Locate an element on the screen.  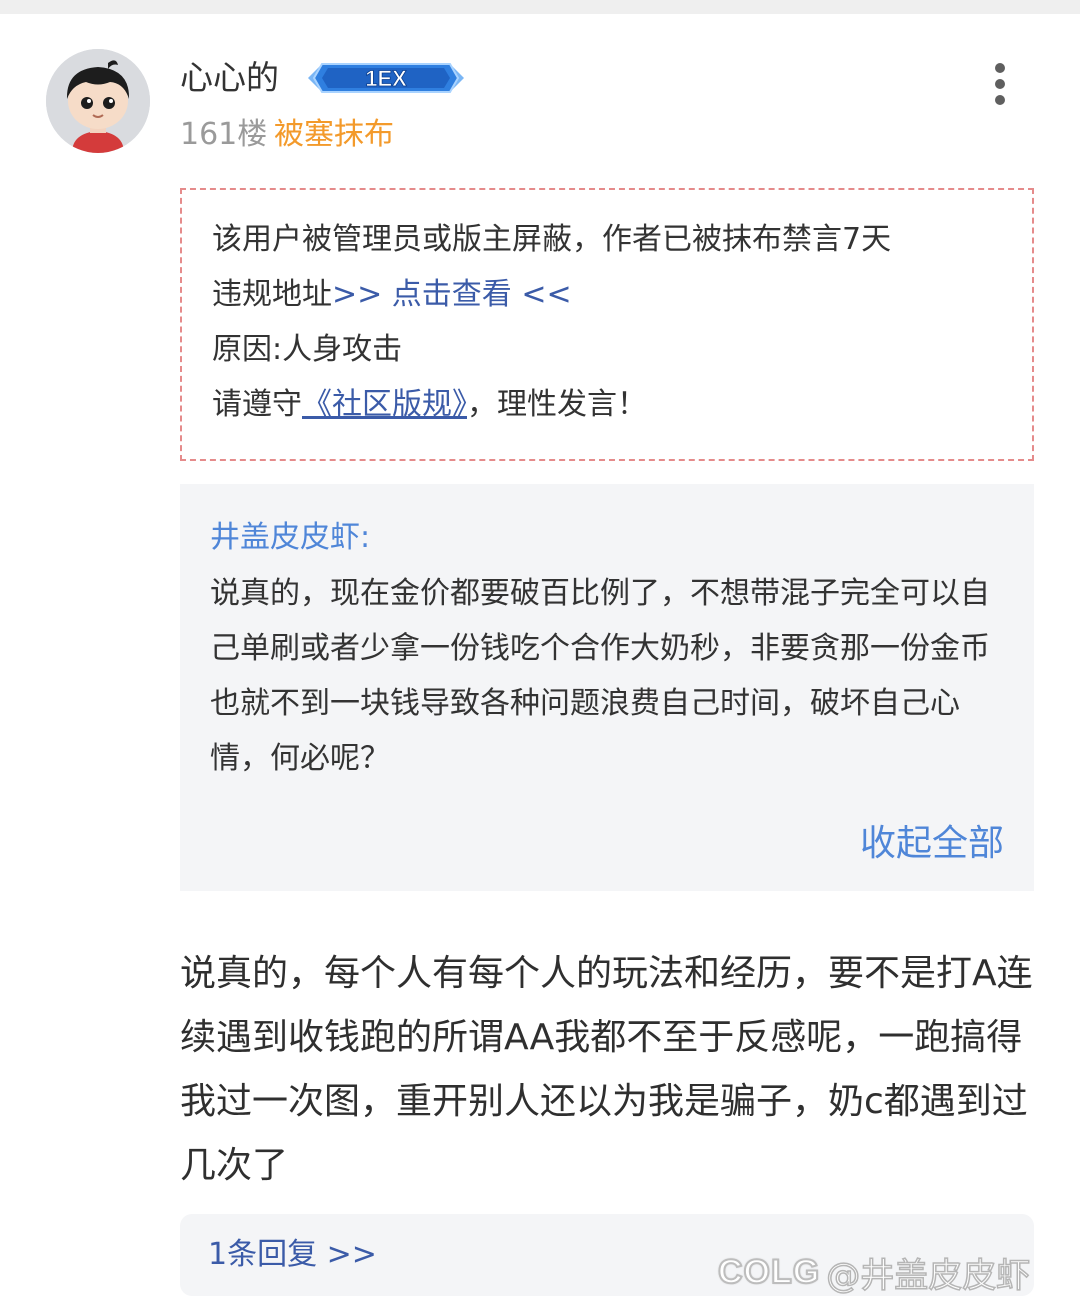
avatar-cartoon-icon is located at coordinates (98, 101).